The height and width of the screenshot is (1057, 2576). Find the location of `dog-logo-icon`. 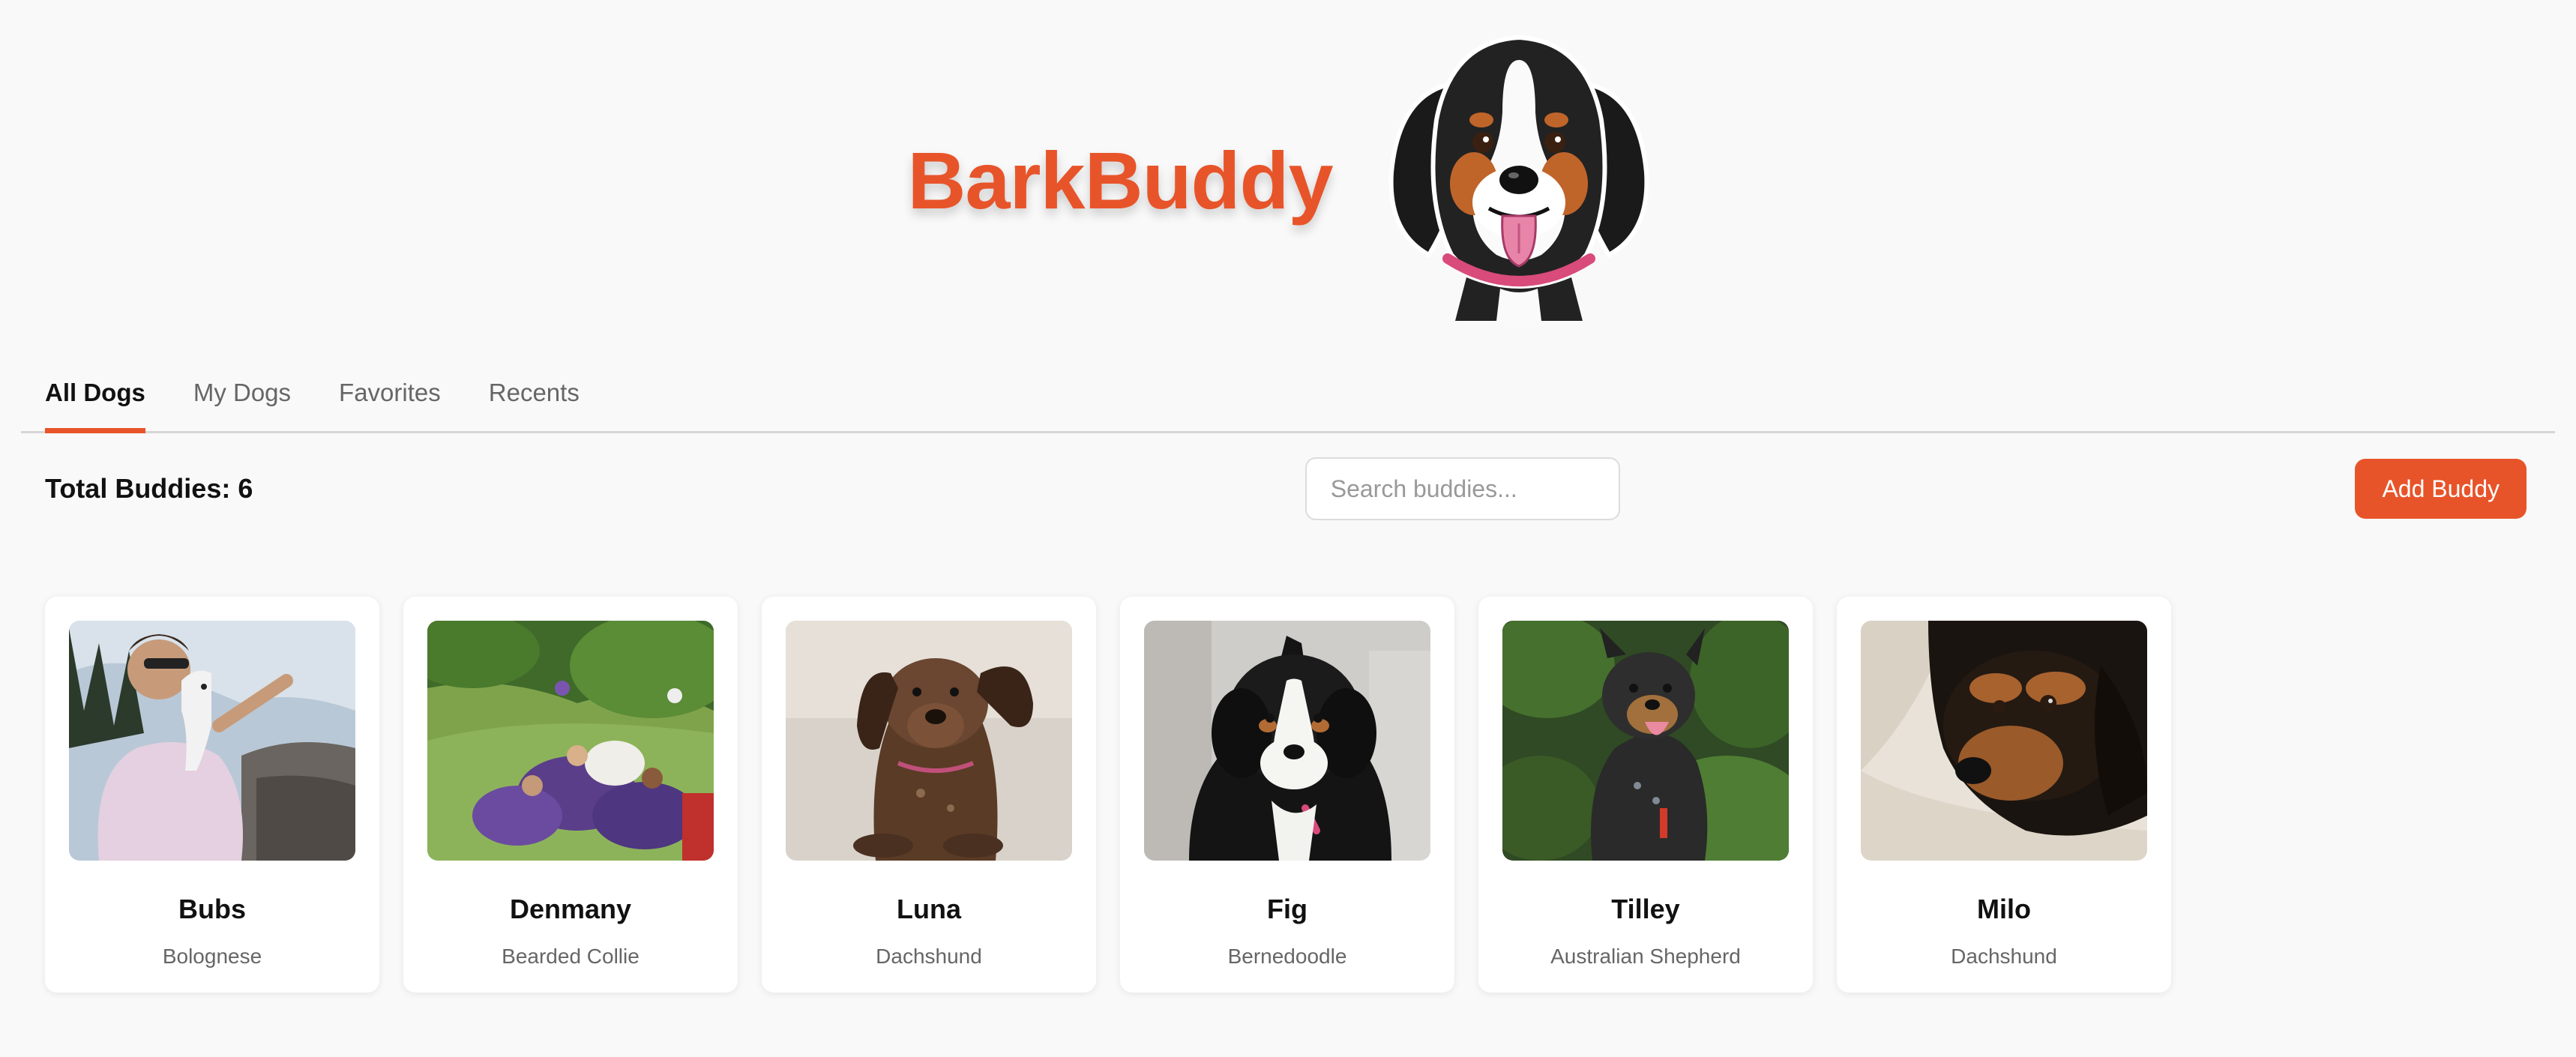

dog-logo-icon is located at coordinates (1519, 177).